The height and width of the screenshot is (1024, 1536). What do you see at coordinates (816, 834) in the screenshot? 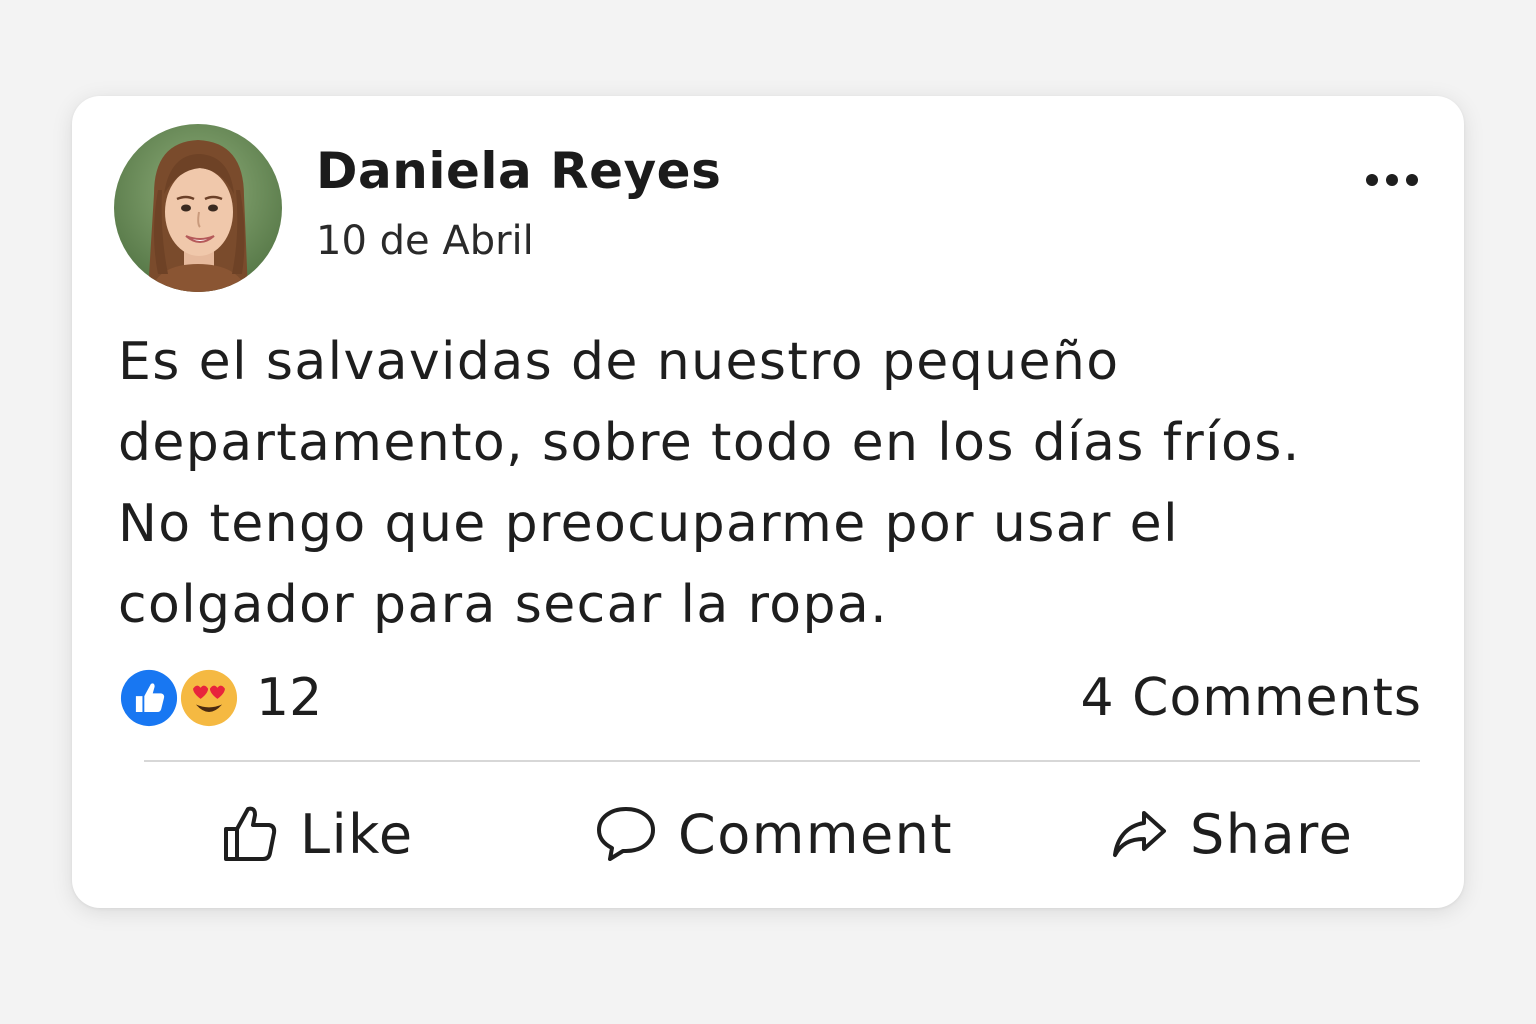
I see `comment-label: Comment` at bounding box center [816, 834].